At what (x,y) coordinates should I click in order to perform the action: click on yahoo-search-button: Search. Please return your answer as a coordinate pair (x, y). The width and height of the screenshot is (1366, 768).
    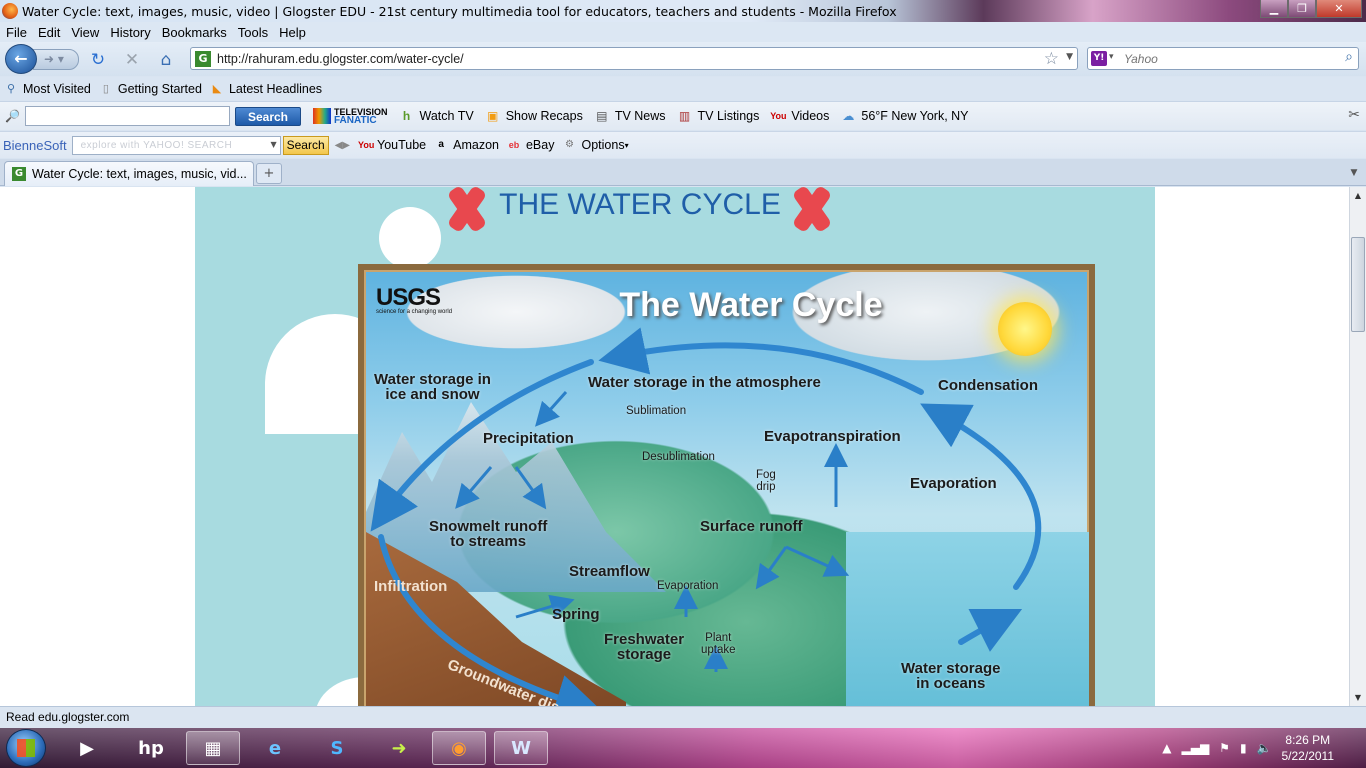
    Looking at the image, I should click on (305, 145).